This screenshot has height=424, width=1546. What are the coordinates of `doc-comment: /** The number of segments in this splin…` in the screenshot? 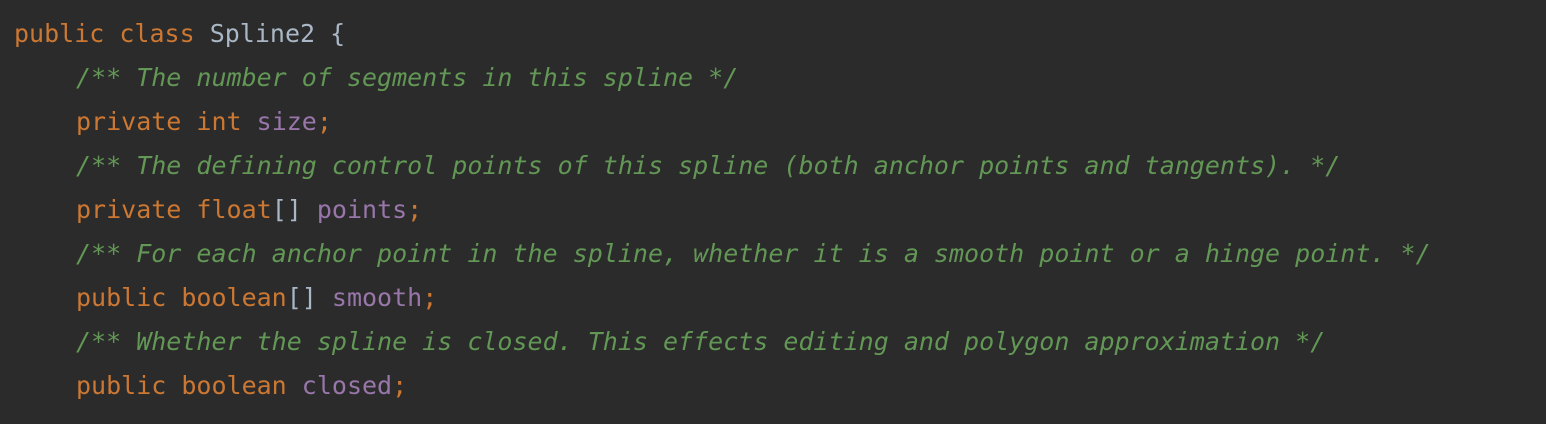 It's located at (407, 77).